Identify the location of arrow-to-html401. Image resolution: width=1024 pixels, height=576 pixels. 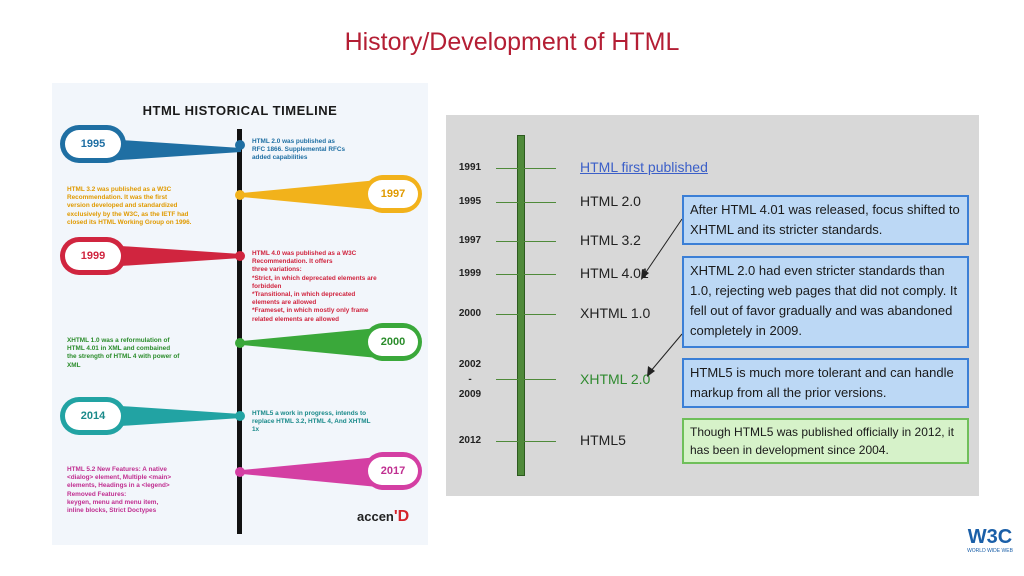
(662, 249).